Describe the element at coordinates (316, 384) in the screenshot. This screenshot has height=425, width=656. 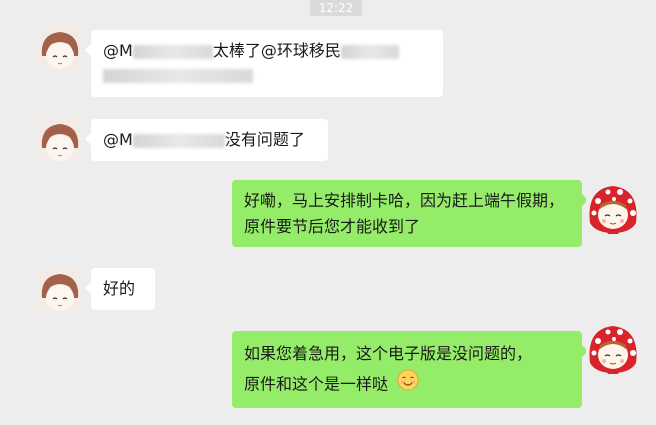
I see `message-text-line: 原件和这个是一样哒` at that location.